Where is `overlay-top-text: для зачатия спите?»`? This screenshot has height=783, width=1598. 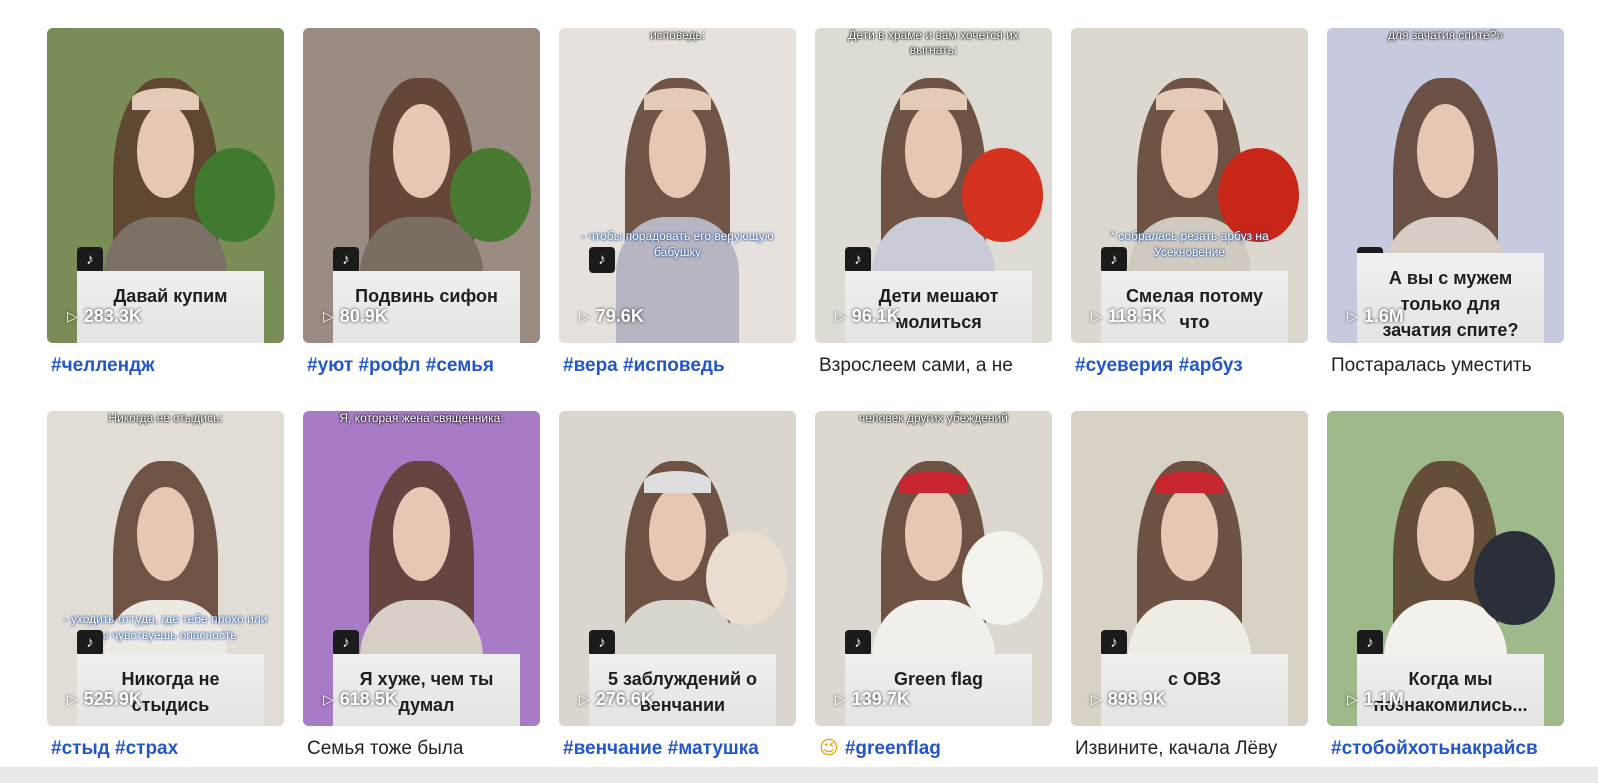
overlay-top-text: для зачатия спите?» is located at coordinates (1445, 35).